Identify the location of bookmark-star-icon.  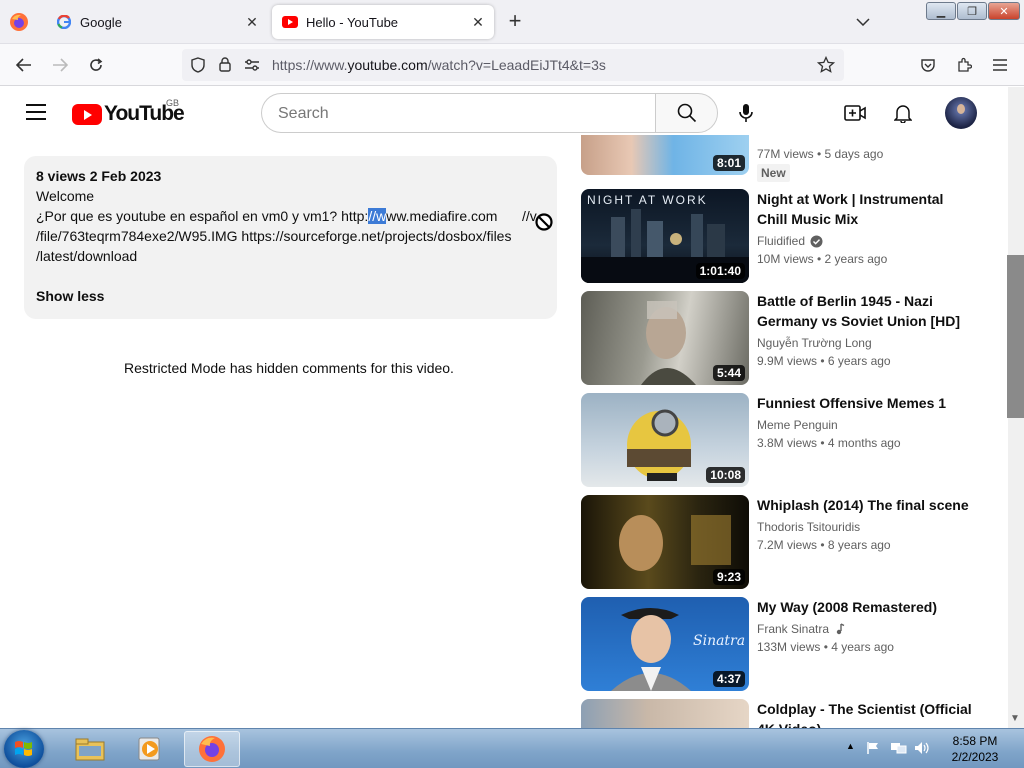
(826, 65).